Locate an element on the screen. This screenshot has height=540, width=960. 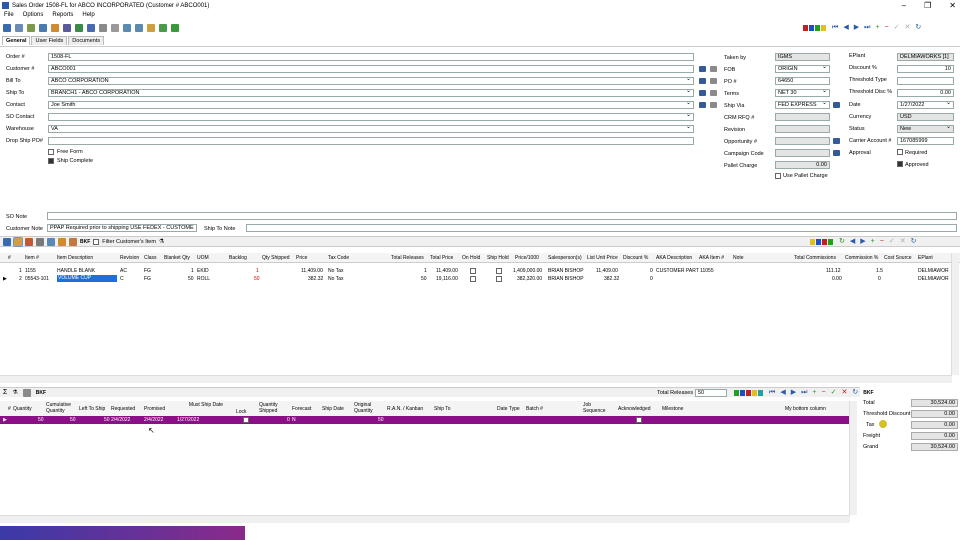
row-rev: AC is located at coordinates (123, 271).